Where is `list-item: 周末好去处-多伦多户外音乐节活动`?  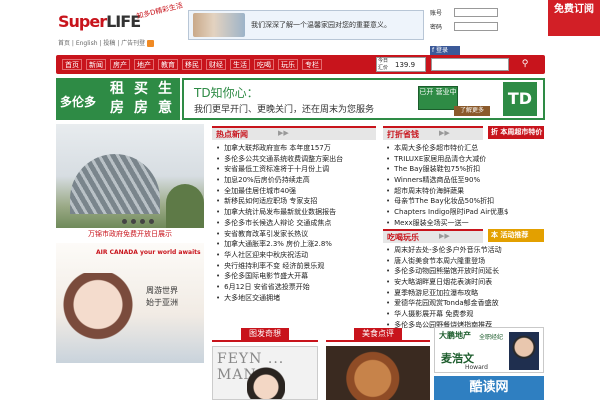
list-item: 周末好去处-多伦多户外音乐节活动 is located at coordinates (465, 250).